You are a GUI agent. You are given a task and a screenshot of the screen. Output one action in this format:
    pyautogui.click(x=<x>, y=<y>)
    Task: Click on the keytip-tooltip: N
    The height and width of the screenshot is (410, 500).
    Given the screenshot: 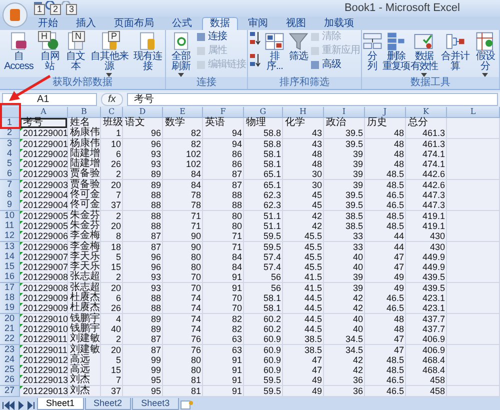 What is the action you would take?
    pyautogui.click(x=78, y=36)
    